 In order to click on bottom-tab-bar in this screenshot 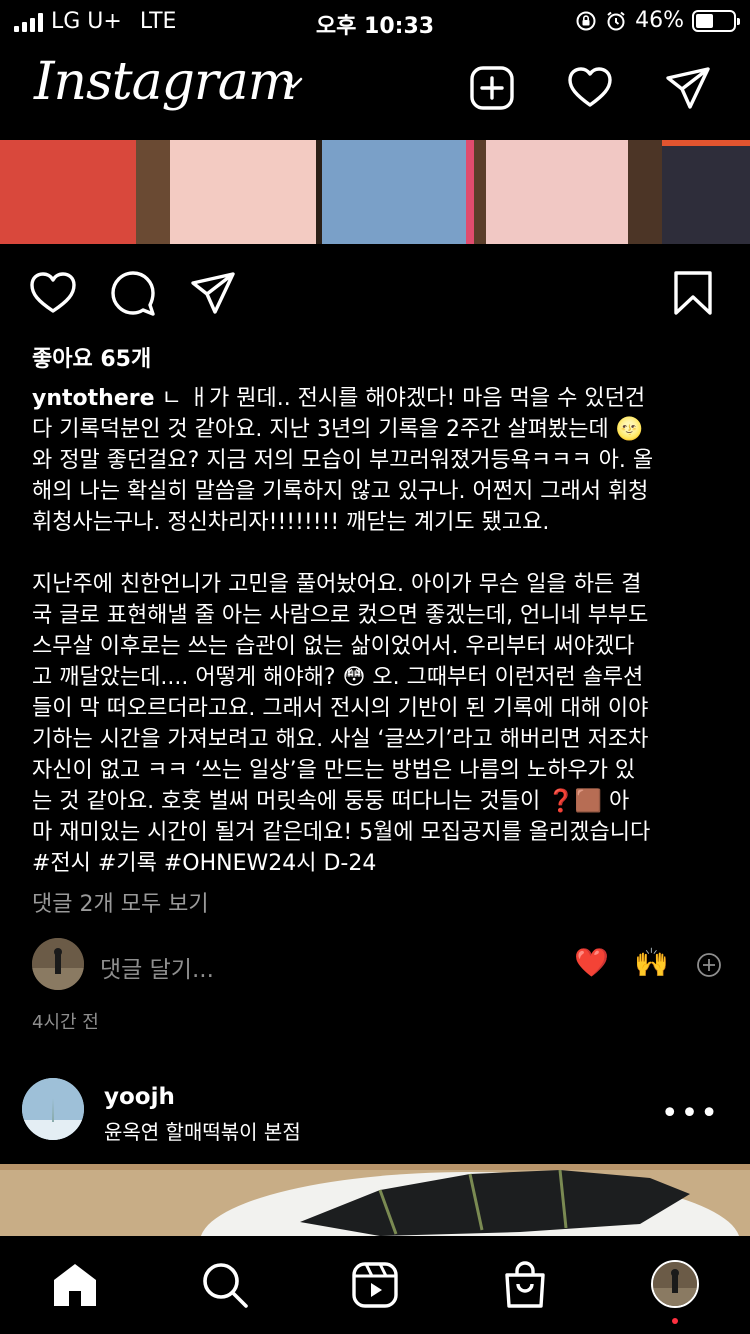, I will do `click(375, 1285)`.